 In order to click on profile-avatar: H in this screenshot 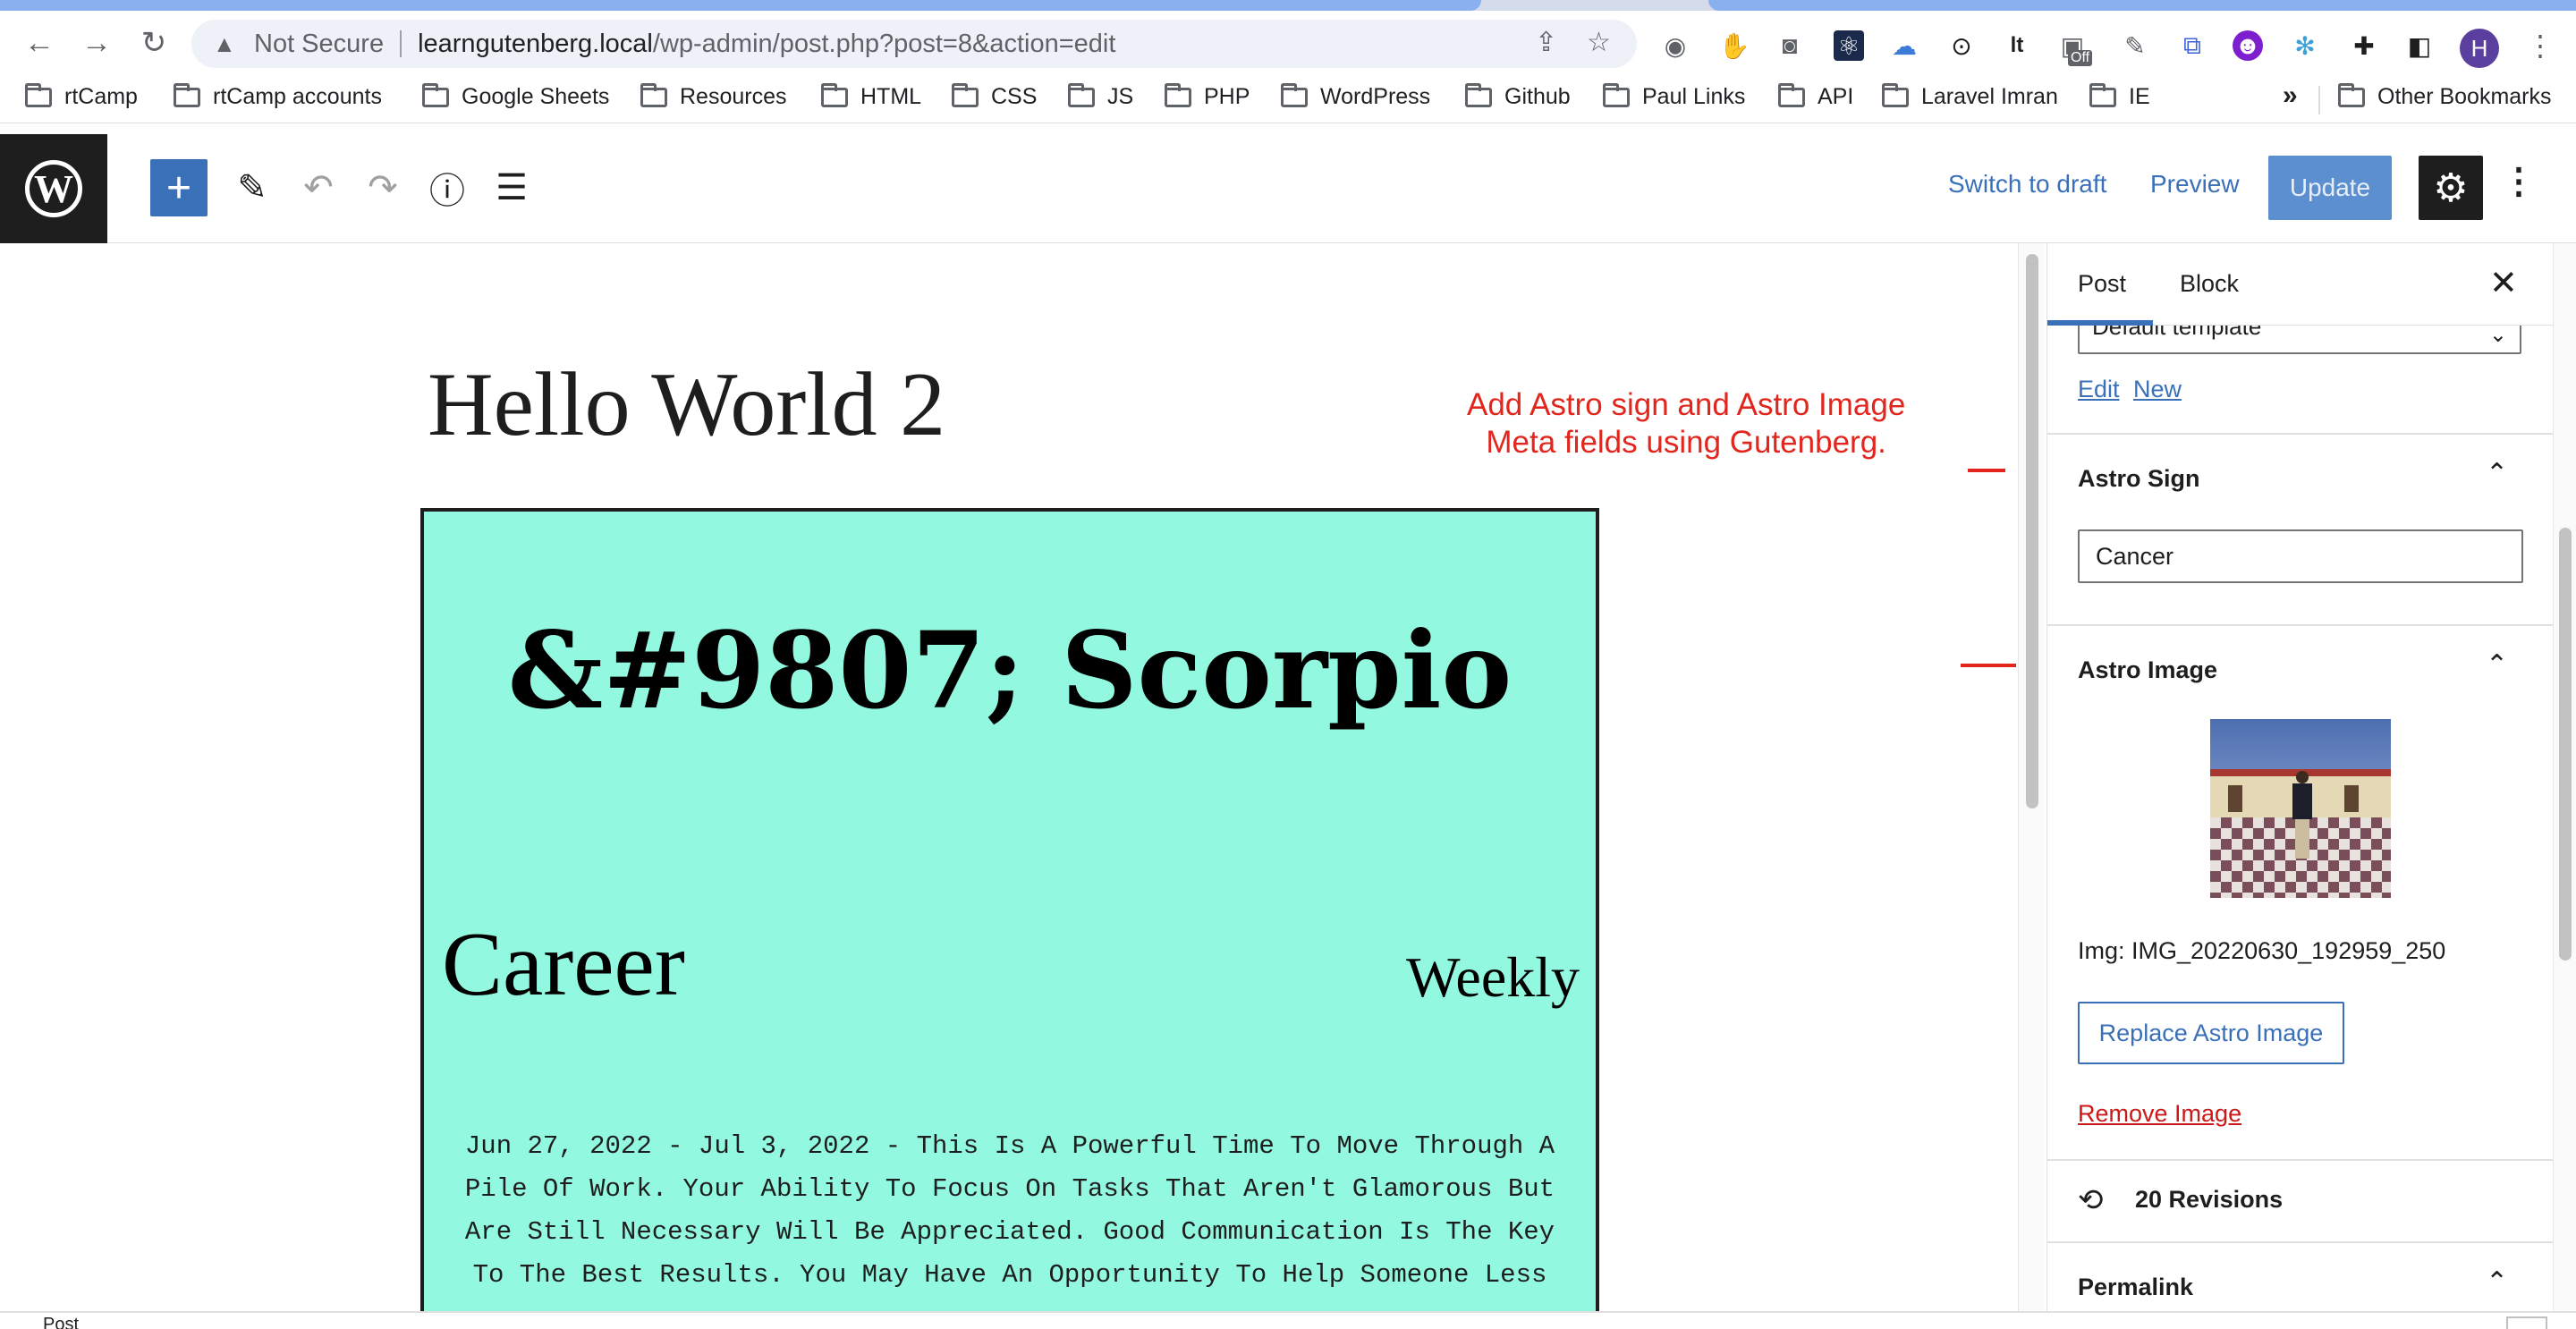, I will do `click(2479, 48)`.